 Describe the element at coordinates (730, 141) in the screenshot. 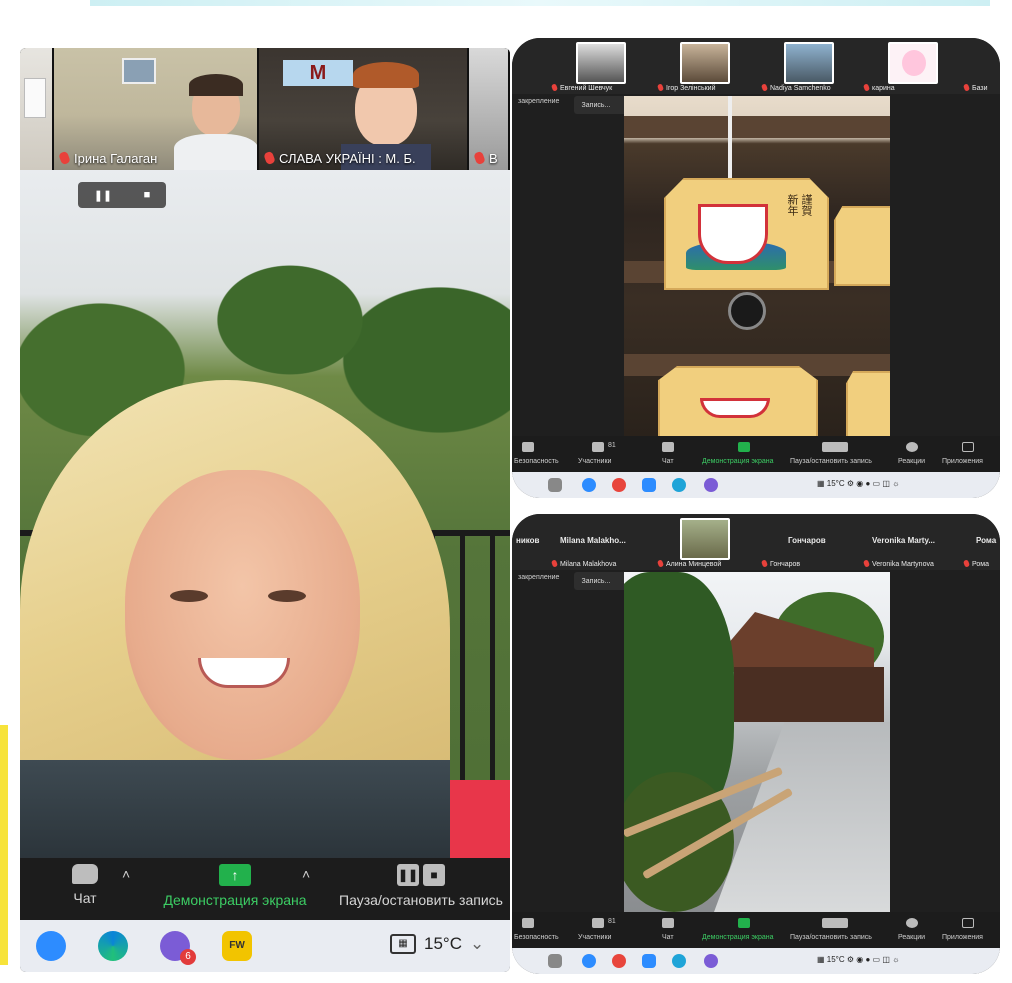

I see `ema-string` at that location.